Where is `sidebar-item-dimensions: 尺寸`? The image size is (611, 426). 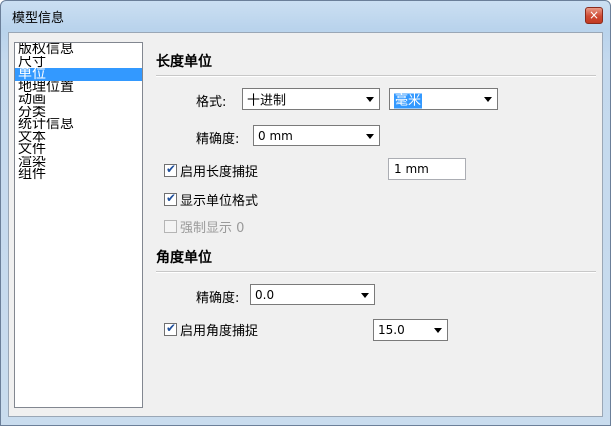
sidebar-item-dimensions: 尺寸 is located at coordinates (78, 62).